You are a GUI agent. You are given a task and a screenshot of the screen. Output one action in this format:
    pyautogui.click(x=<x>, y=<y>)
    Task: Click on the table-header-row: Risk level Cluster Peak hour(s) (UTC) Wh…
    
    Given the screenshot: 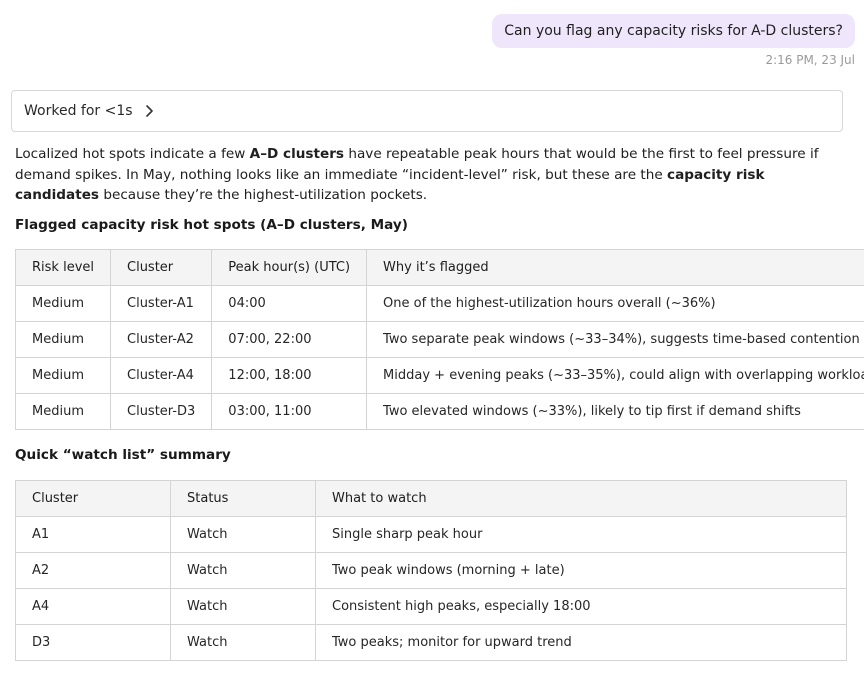 What is the action you would take?
    pyautogui.click(x=439, y=267)
    